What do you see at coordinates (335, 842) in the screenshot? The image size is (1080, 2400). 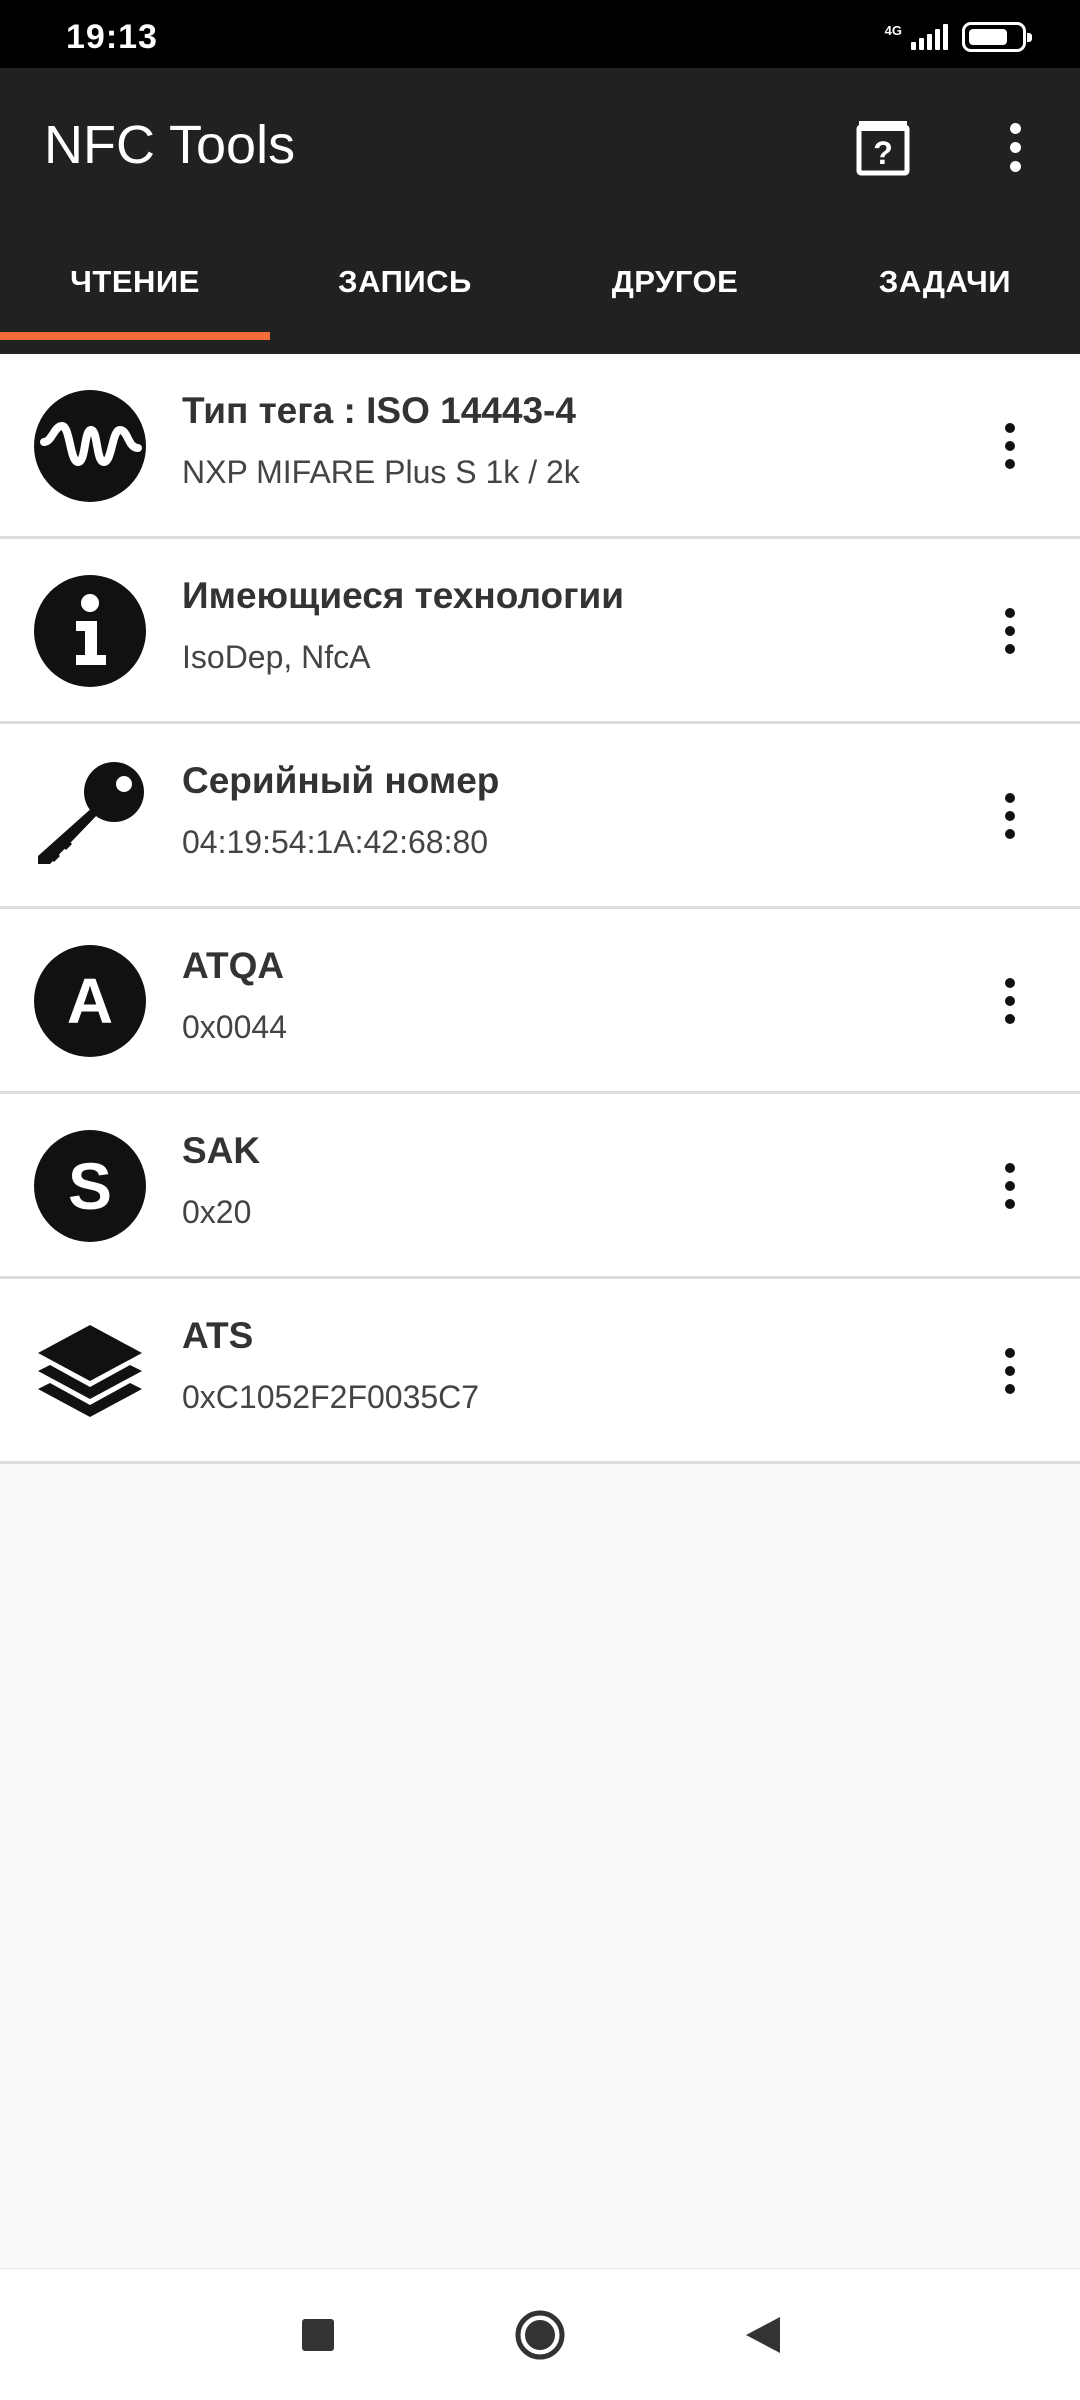 I see `row-value: 04:19:54:1A:42:68:80` at bounding box center [335, 842].